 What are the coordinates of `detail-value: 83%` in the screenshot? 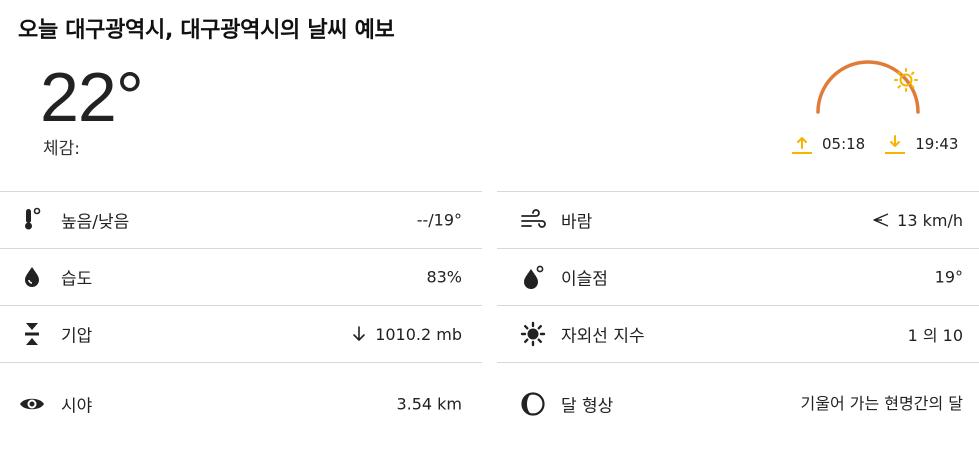 It's located at (444, 277).